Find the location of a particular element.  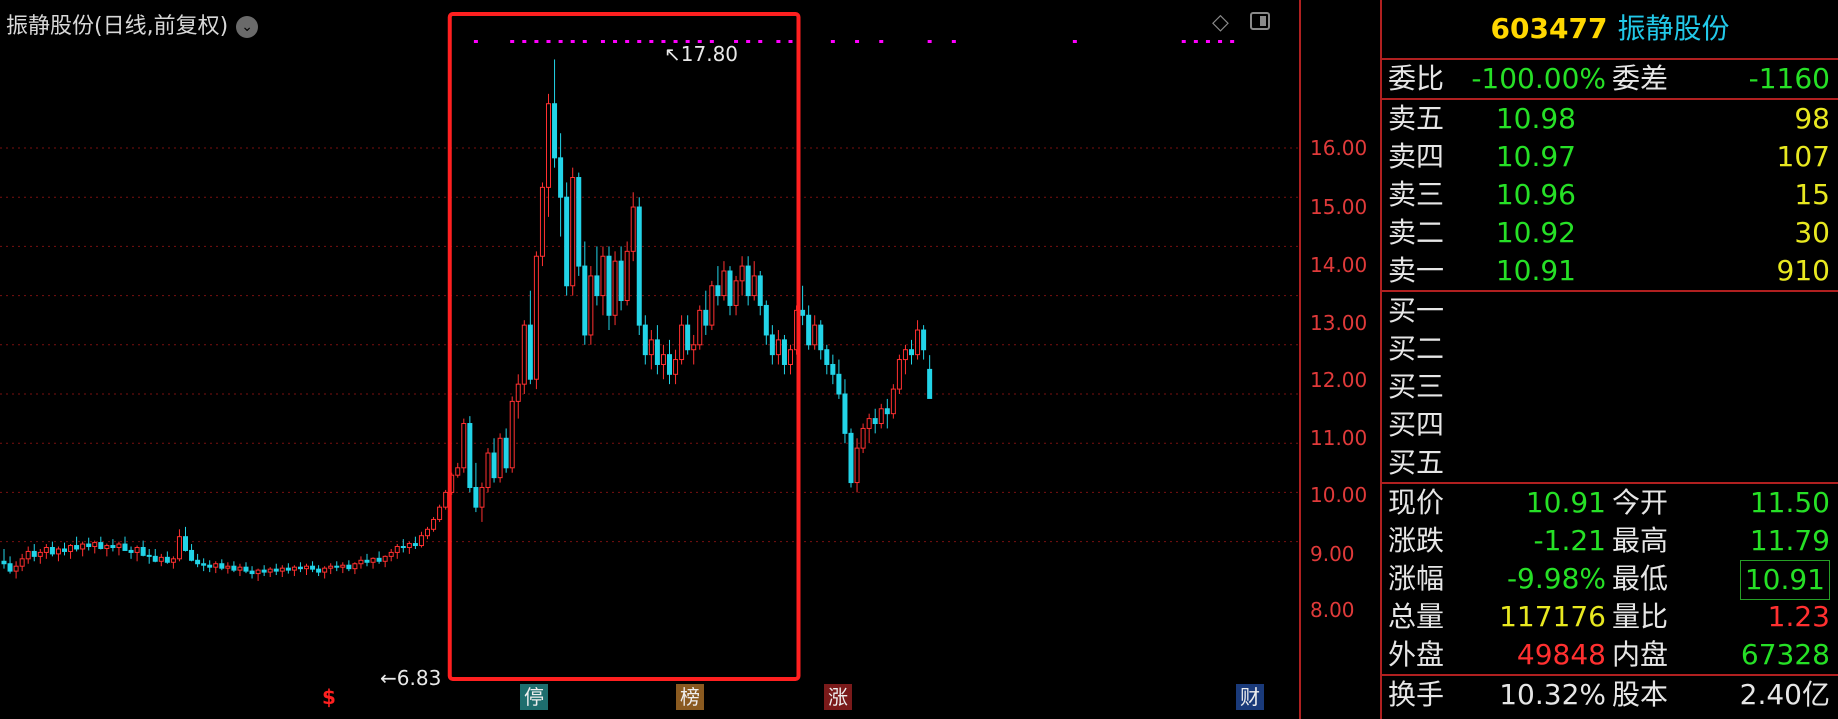

marker-financial-report: 财 is located at coordinates (1250, 697).